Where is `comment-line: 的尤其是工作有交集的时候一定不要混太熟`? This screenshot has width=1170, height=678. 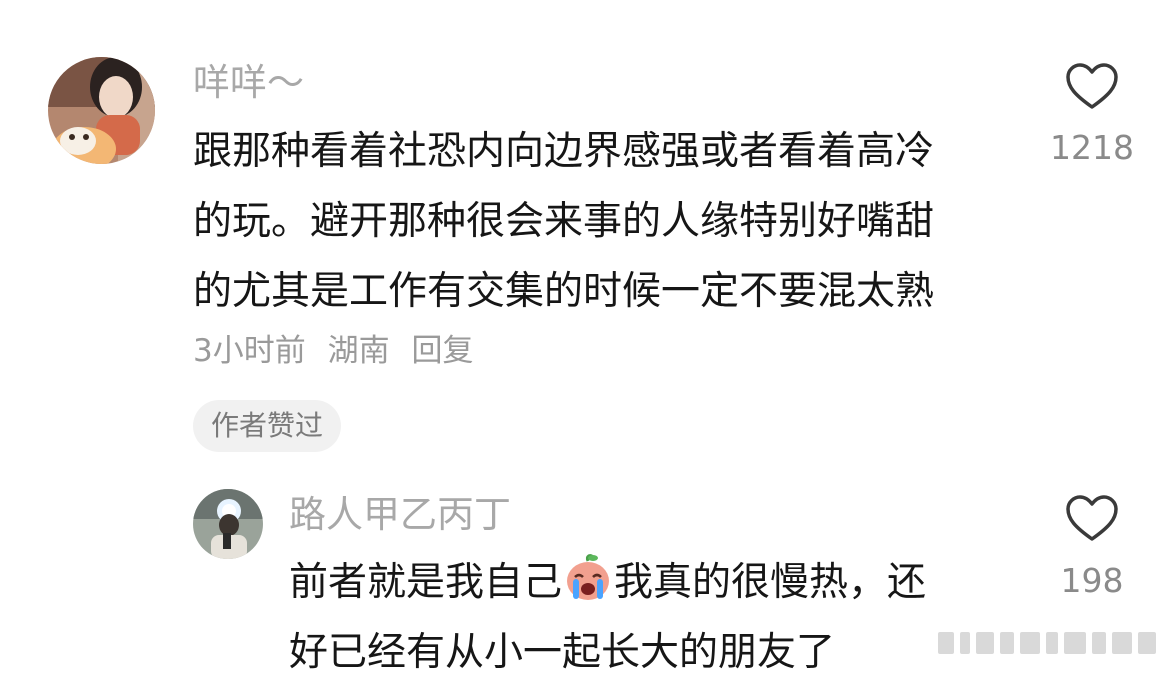
comment-line: 的尤其是工作有交集的时候一定不要混太熟 is located at coordinates (564, 291).